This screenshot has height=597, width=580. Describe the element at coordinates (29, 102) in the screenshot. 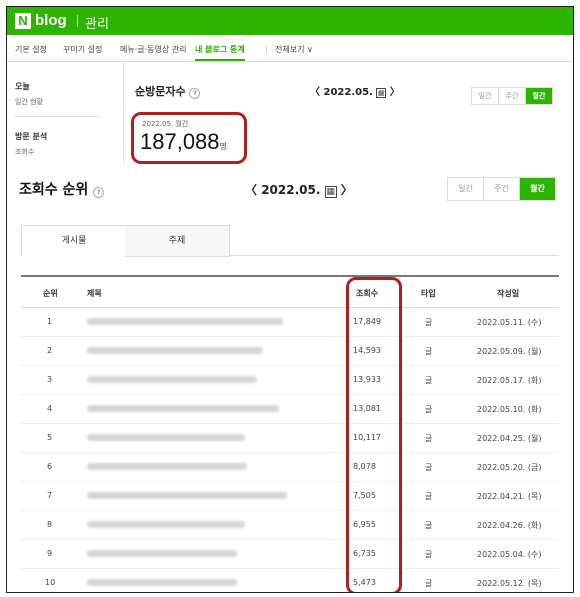

I see `nav-item-daily-status: 일간 현황` at that location.